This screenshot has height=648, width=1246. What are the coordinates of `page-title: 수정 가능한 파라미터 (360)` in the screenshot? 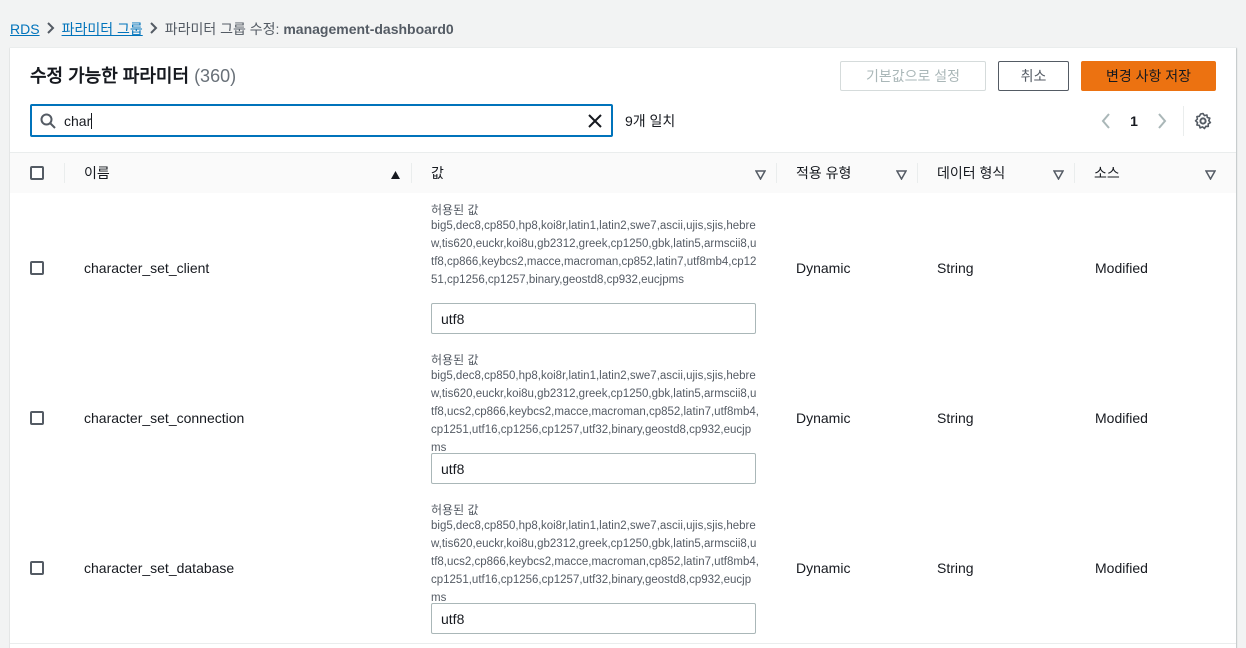 It's located at (133, 75).